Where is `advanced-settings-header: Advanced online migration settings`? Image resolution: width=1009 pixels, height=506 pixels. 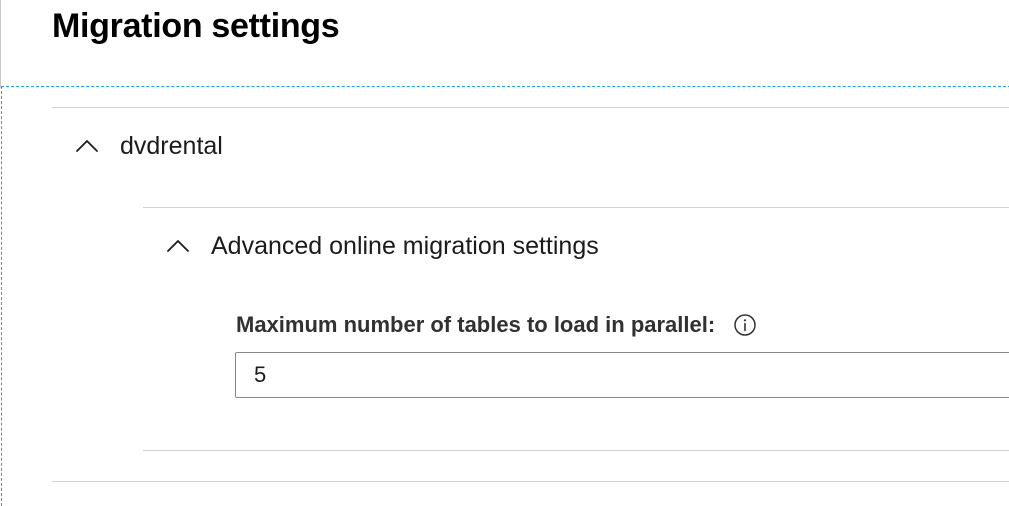 advanced-settings-header: Advanced online migration settings is located at coordinates (381, 246).